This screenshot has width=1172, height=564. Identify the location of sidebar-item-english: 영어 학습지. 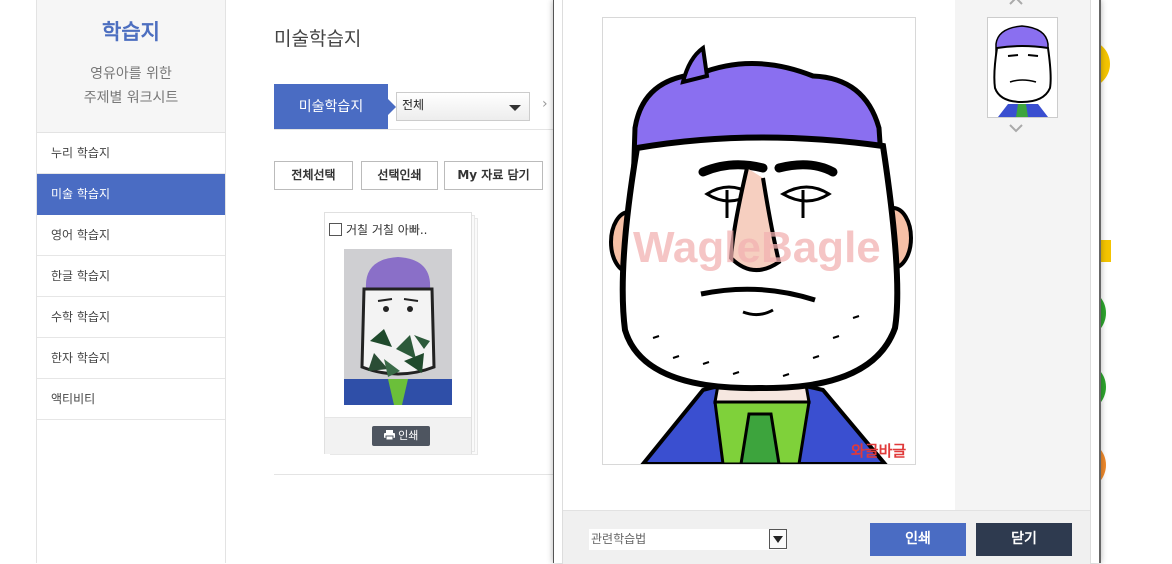
(131, 235).